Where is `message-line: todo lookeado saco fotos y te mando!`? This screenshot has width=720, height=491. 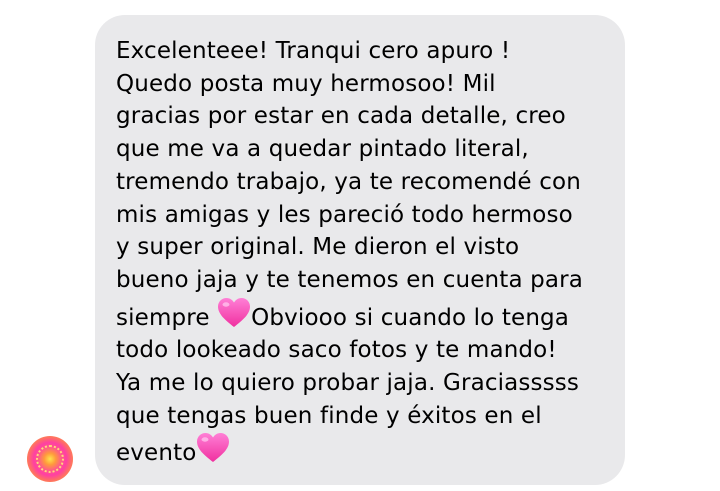
message-line: todo lookeado saco fotos y te mando! is located at coordinates (336, 350).